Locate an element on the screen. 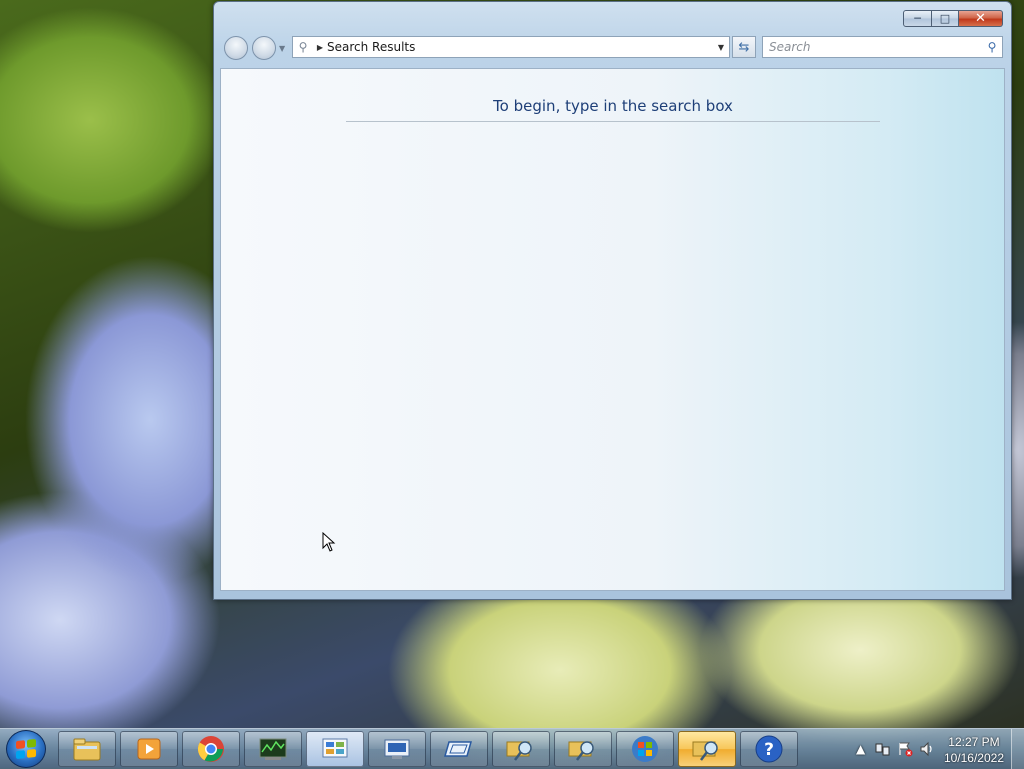  show-desktop-button is located at coordinates (1017, 749).